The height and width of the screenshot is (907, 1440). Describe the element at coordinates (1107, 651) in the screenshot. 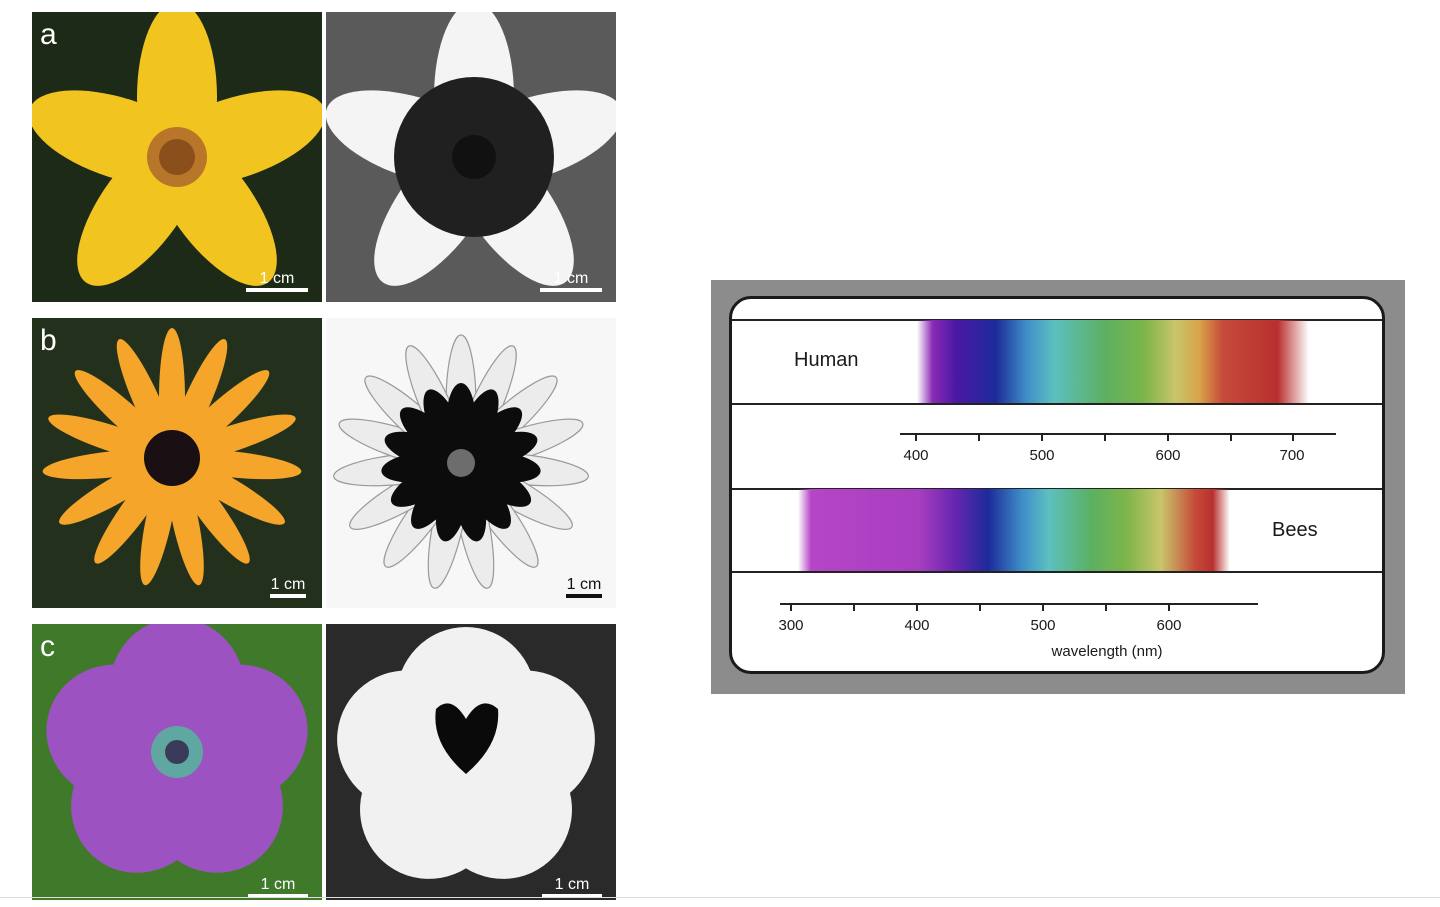

I see `axis-title: wavelength (nm)` at that location.